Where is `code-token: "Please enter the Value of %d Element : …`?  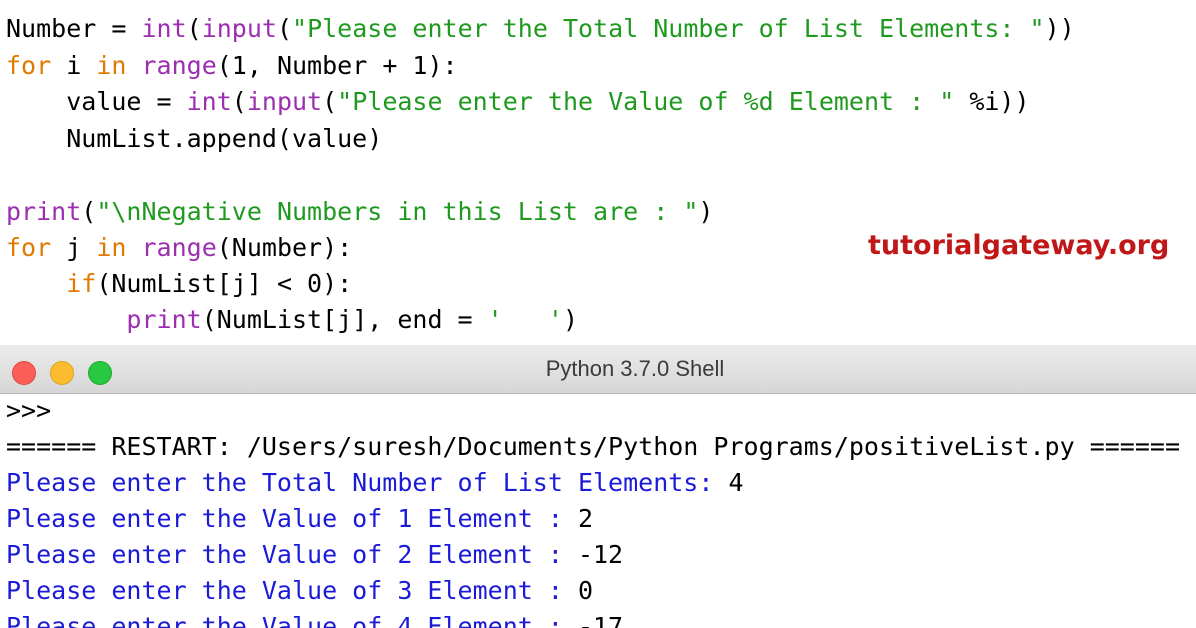 code-token: "Please enter the Value of %d Element : … is located at coordinates (646, 101).